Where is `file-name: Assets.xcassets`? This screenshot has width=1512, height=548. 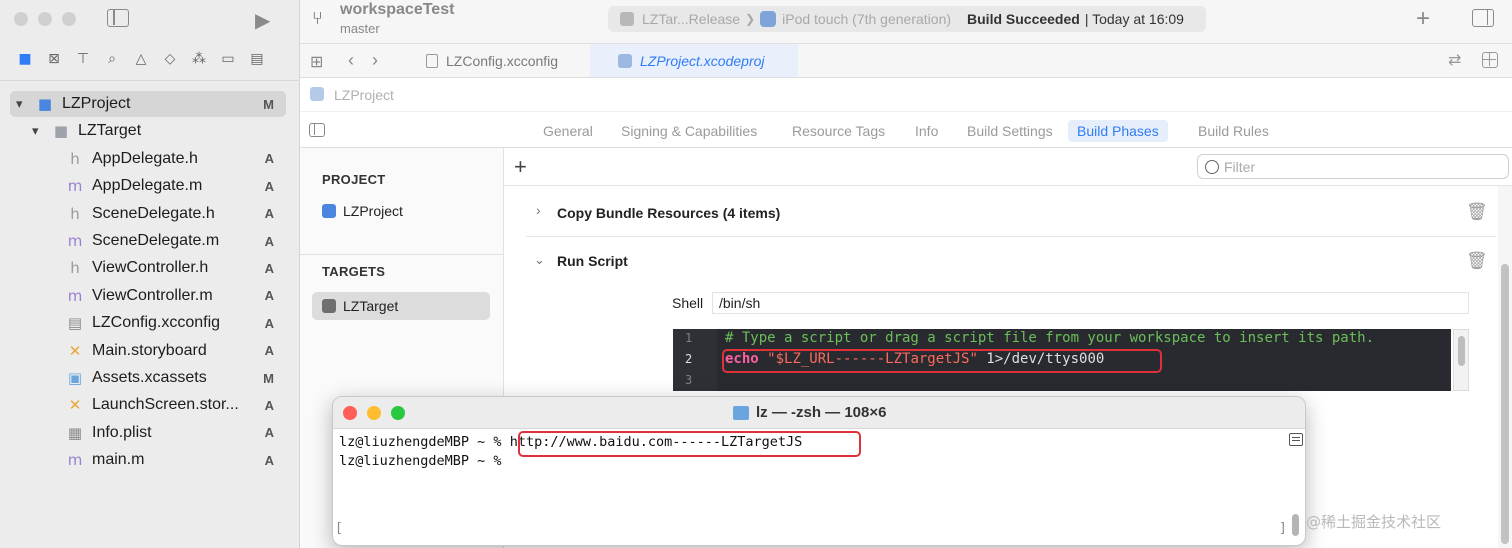 file-name: Assets.xcassets is located at coordinates (149, 377).